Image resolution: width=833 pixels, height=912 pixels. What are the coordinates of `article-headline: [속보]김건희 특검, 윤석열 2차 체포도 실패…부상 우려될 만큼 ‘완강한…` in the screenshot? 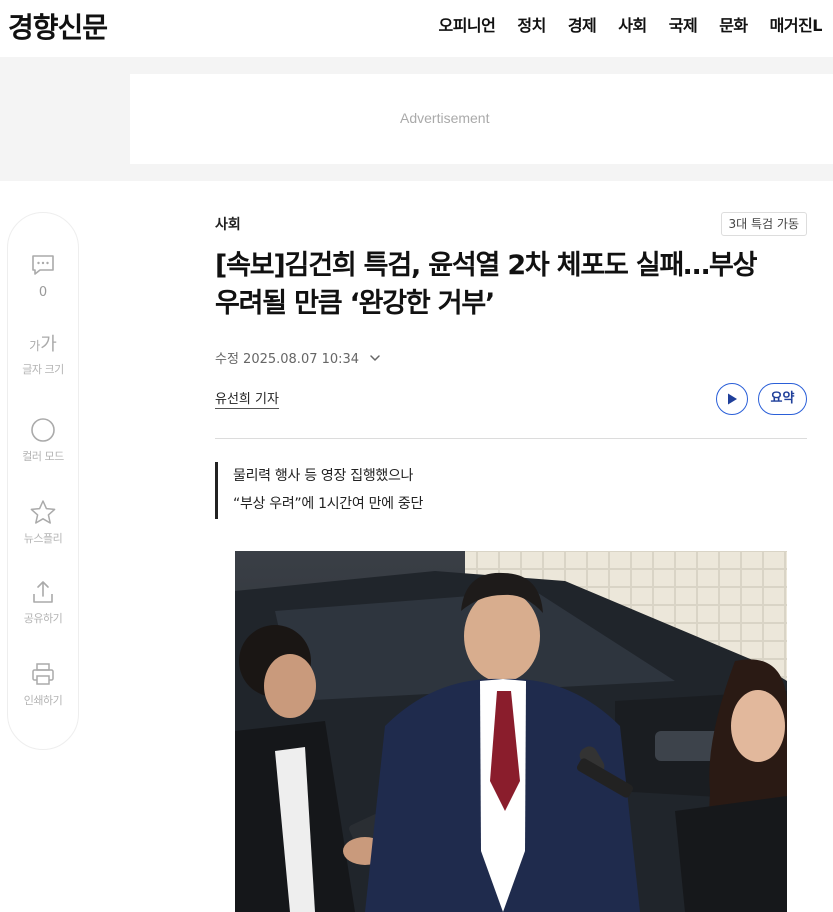 It's located at (486, 284).